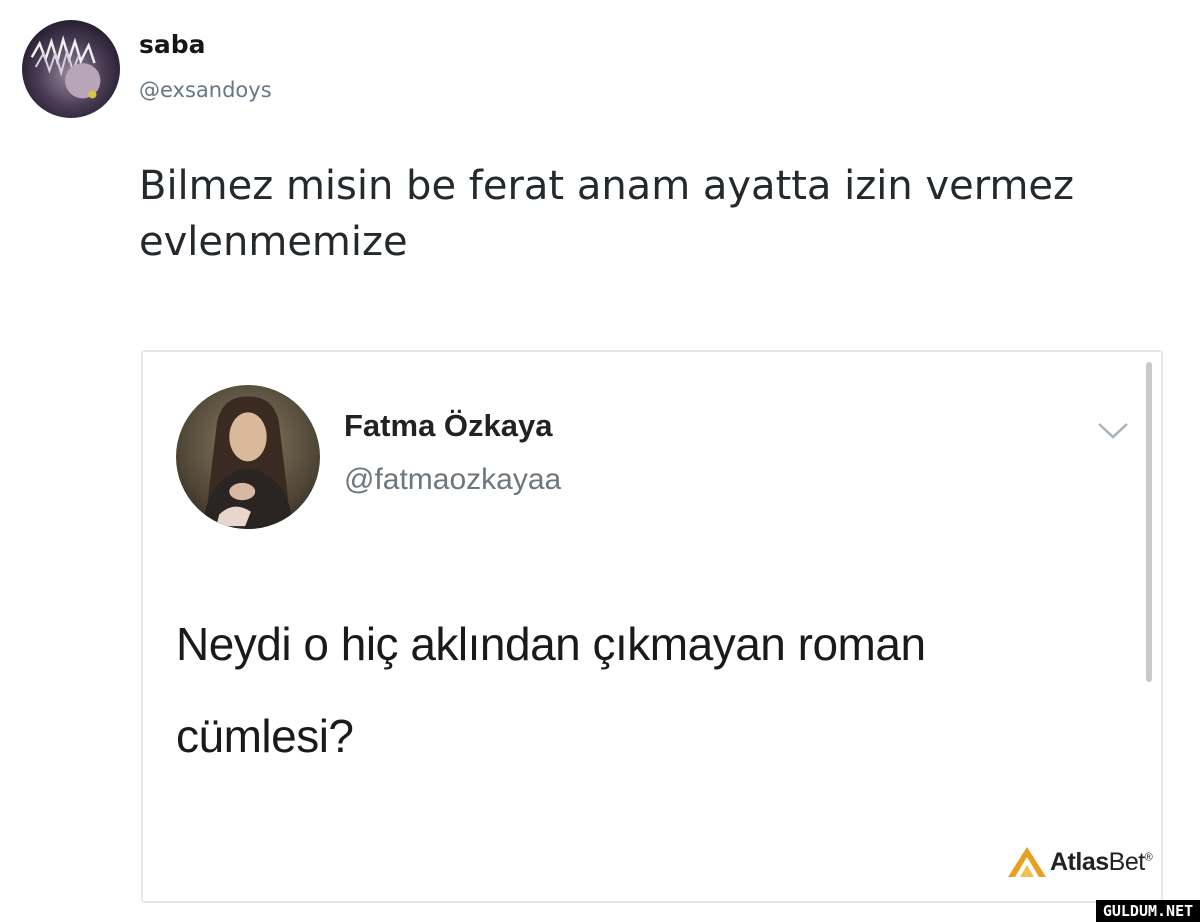 Image resolution: width=1200 pixels, height=922 pixels. What do you see at coordinates (172, 44) in the screenshot?
I see `tweet-author-name: saba` at bounding box center [172, 44].